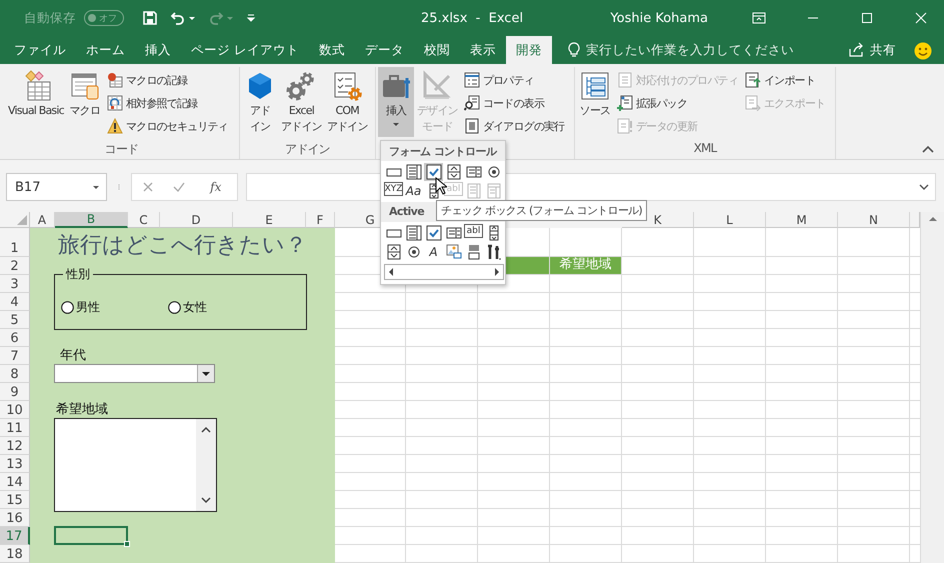  Describe the element at coordinates (307, 149) in the screenshot. I see `group-label: アドイン` at that location.